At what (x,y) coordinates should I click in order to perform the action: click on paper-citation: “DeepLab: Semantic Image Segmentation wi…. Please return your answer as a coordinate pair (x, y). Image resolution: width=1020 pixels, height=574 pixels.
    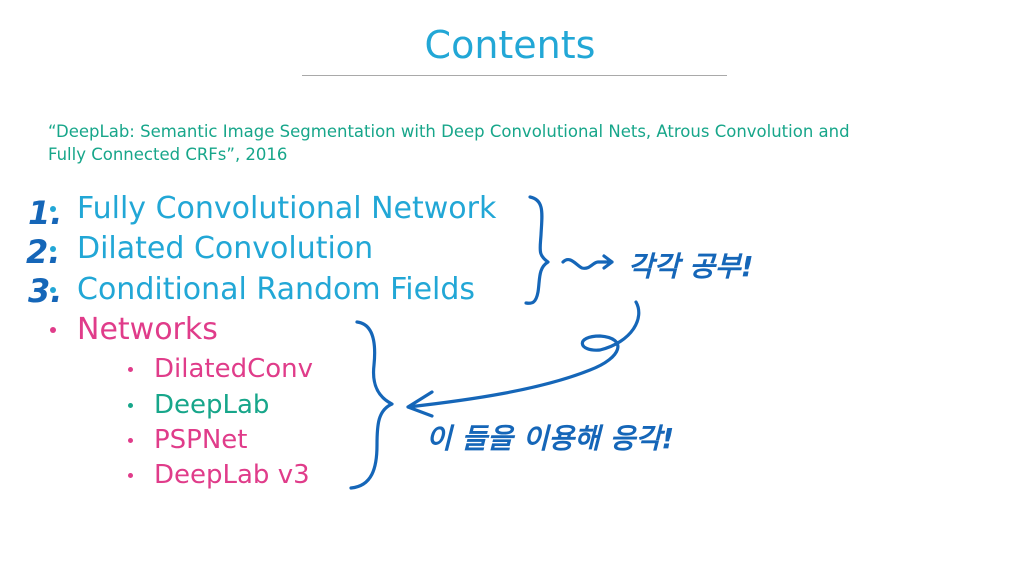
    Looking at the image, I should click on (508, 143).